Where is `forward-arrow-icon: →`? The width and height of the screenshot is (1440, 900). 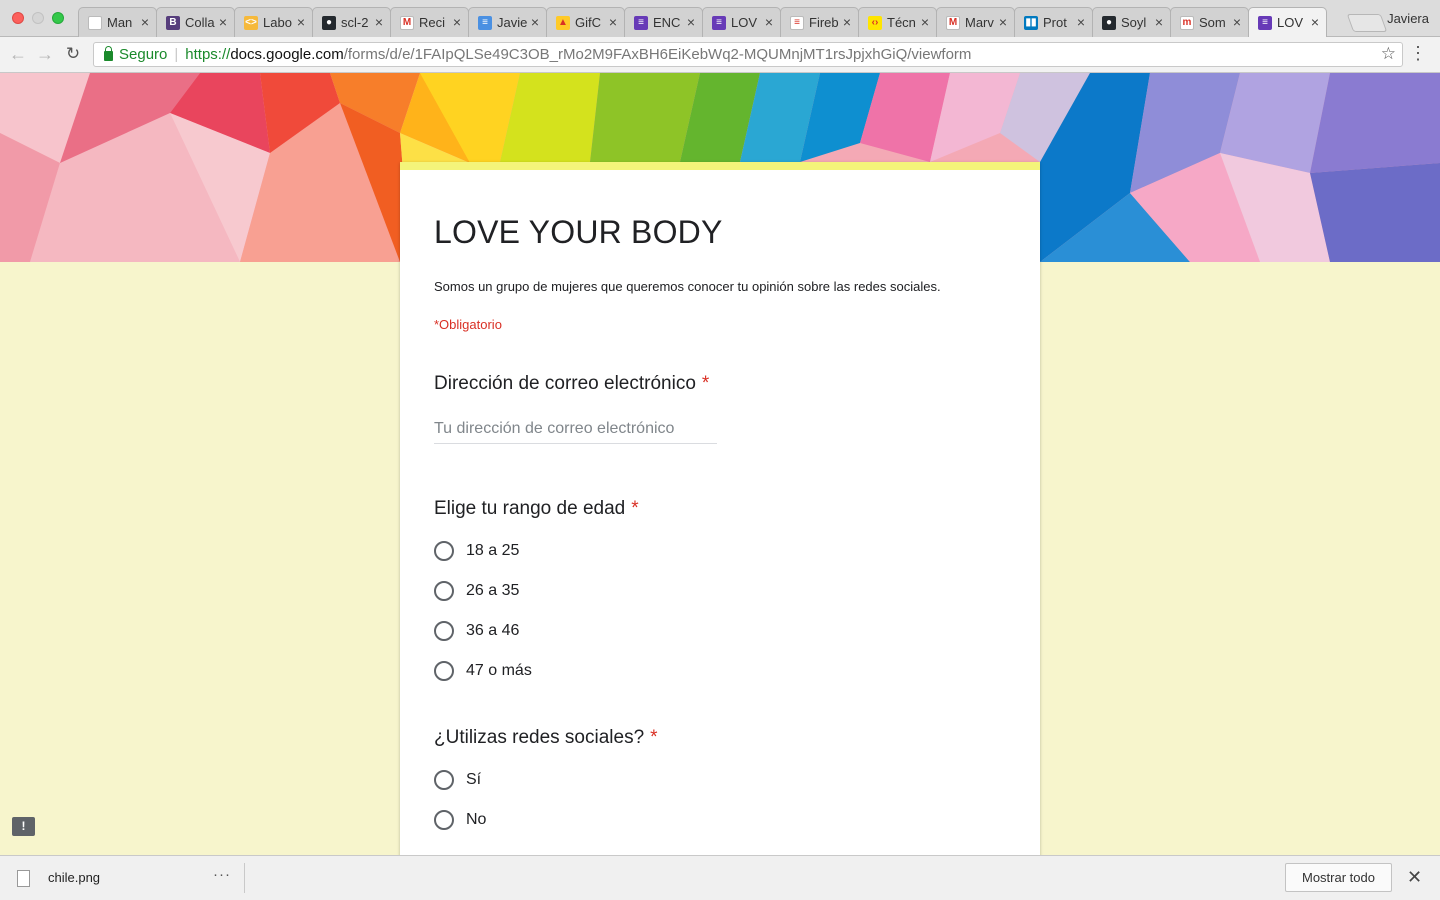 forward-arrow-icon: → is located at coordinates (45, 54).